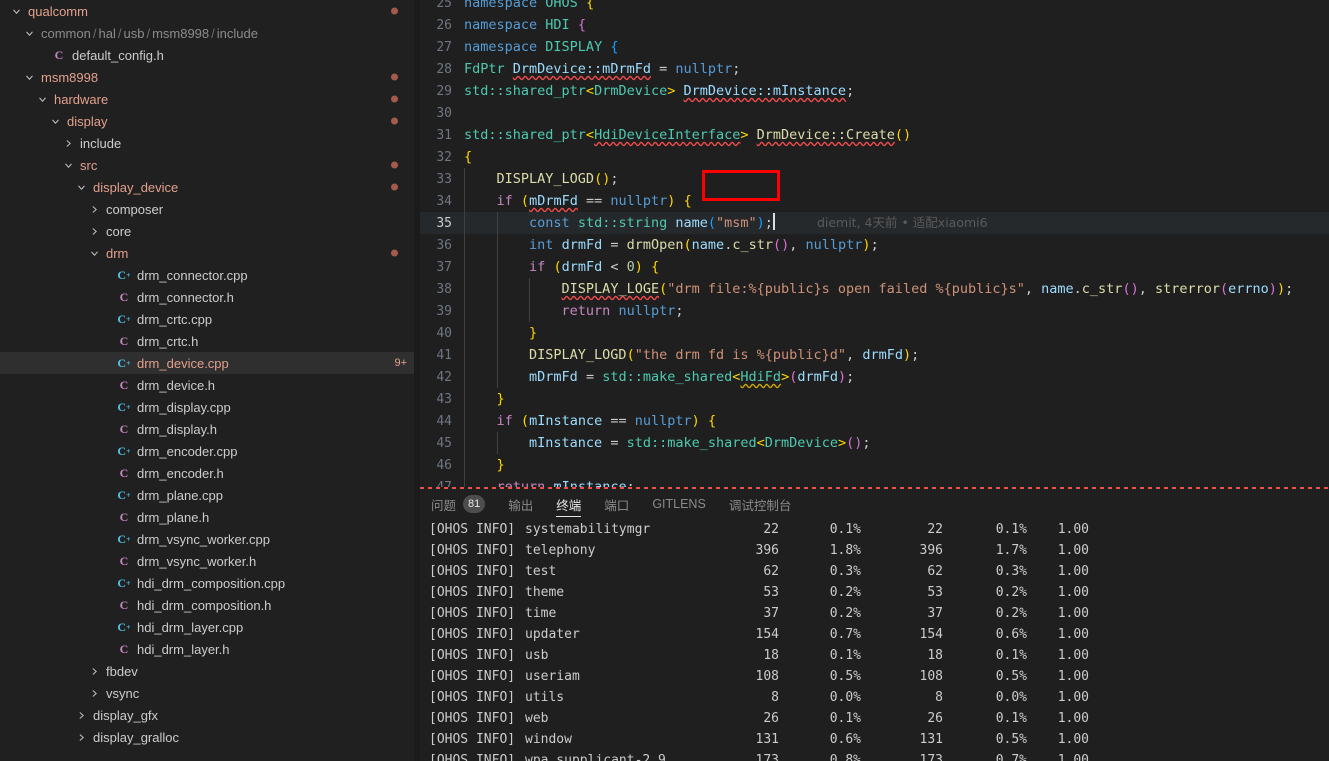 This screenshot has width=1329, height=761. I want to click on tree-item-drm-display-h: Cdrm_display.h, so click(210, 429).